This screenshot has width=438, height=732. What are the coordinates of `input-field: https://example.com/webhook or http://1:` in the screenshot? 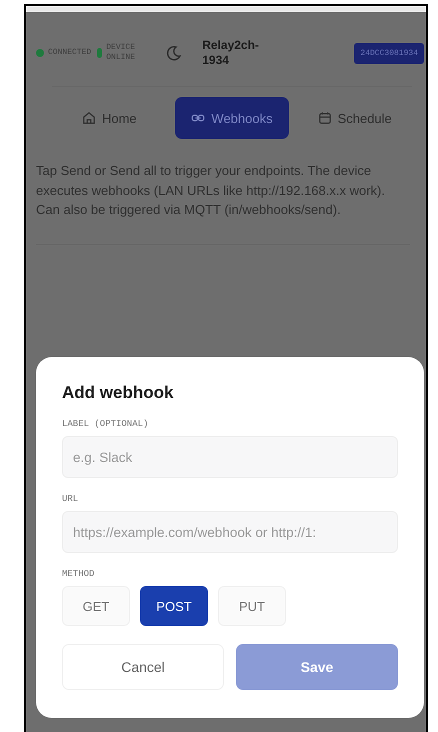 It's located at (230, 532).